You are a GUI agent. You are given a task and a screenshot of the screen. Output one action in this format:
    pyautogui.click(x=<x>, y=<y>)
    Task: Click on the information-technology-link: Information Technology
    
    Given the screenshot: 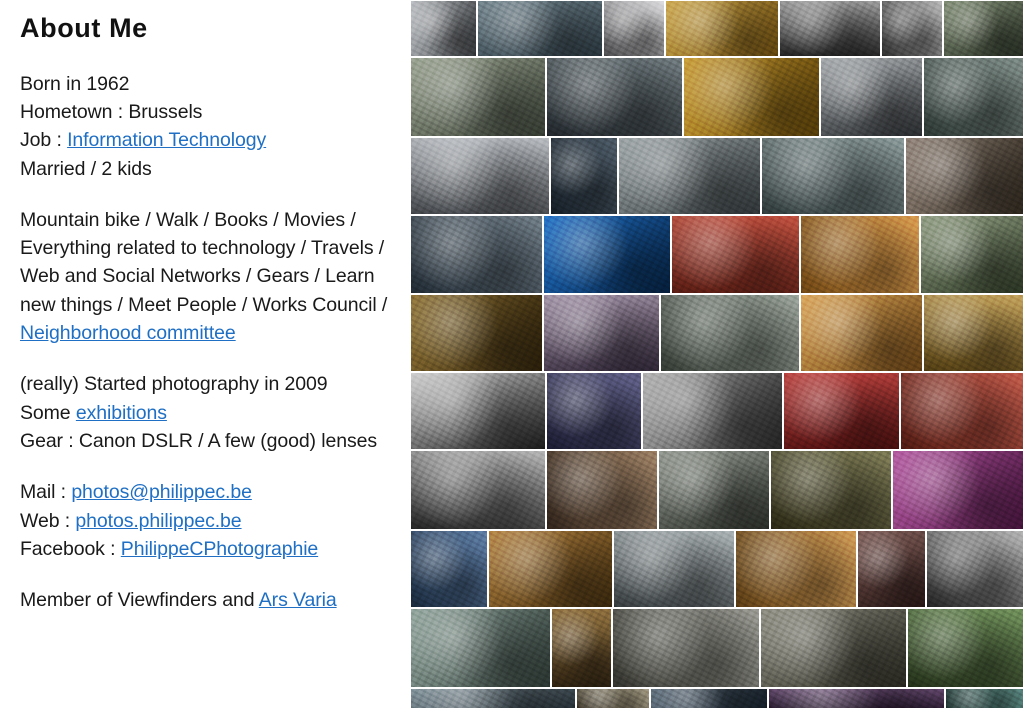 What is the action you would take?
    pyautogui.click(x=166, y=140)
    